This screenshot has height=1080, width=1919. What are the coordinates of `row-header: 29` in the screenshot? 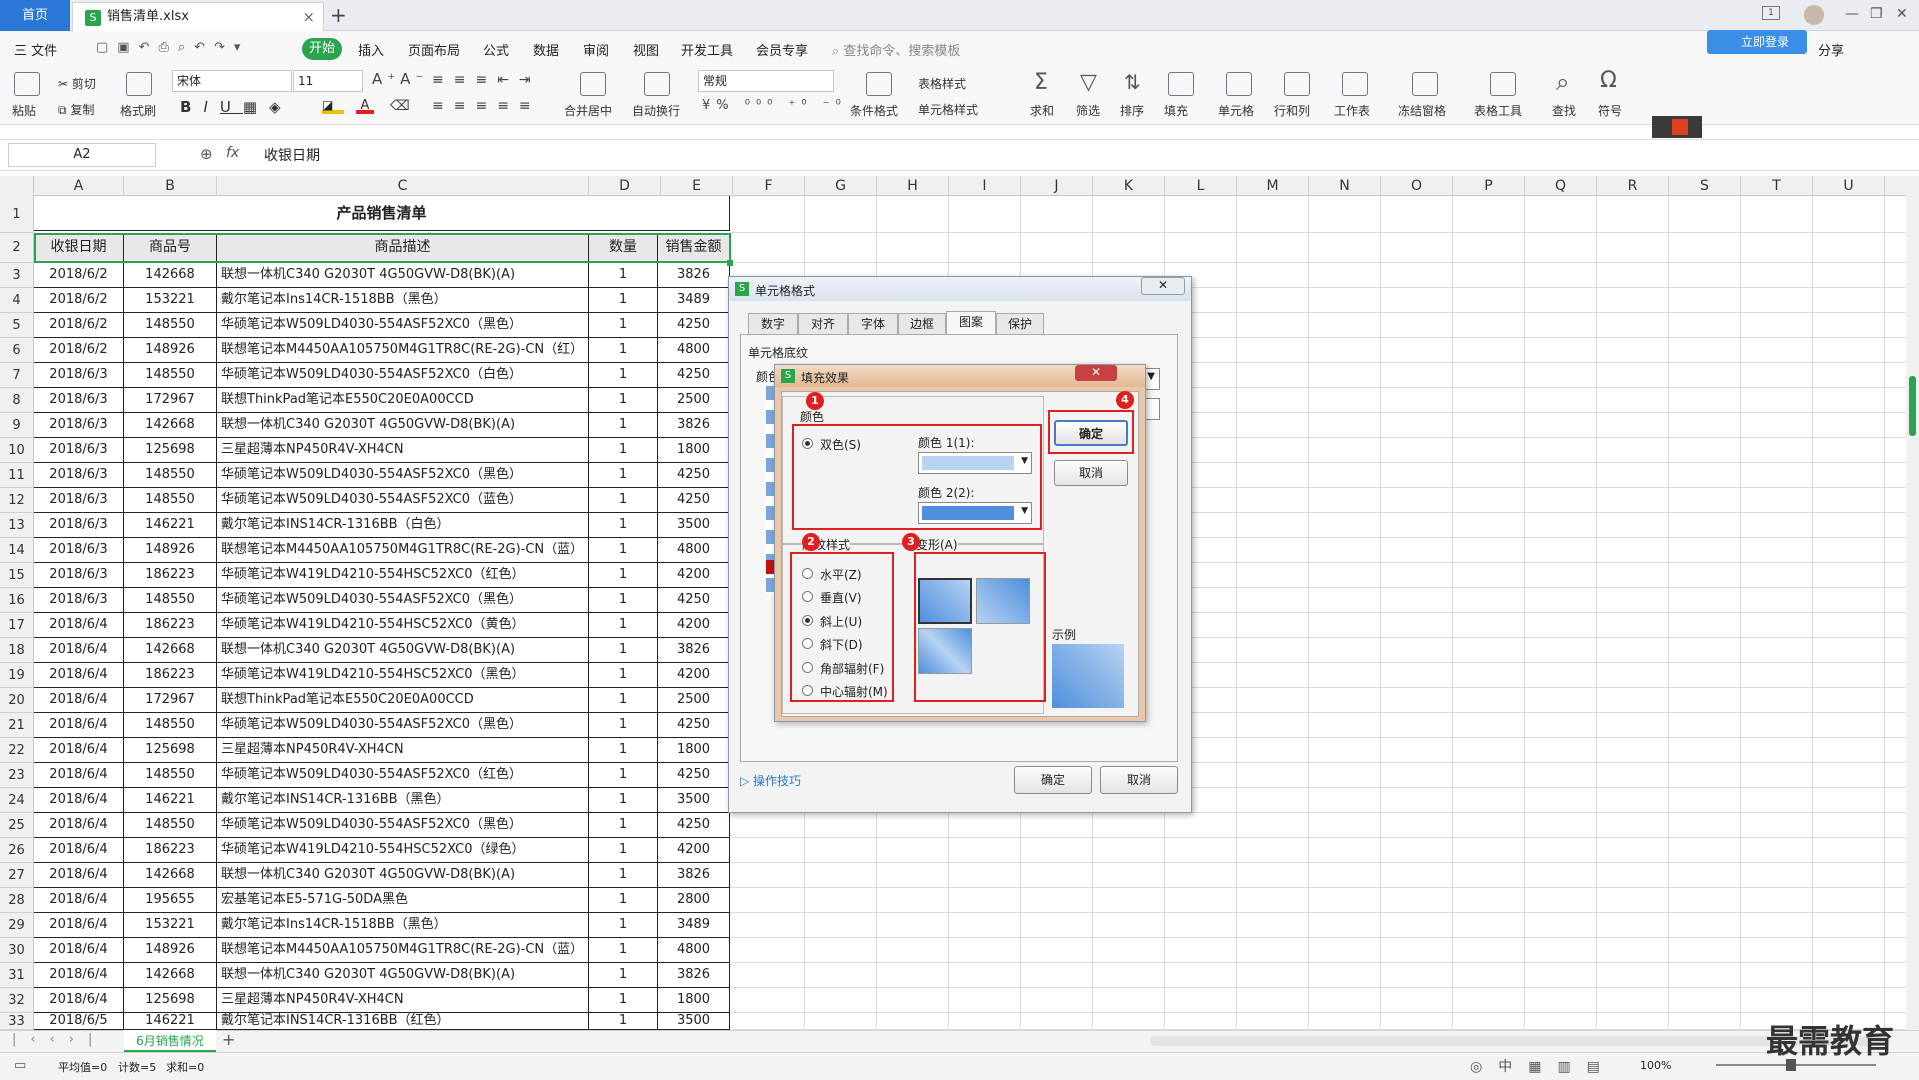 It's located at (17, 925).